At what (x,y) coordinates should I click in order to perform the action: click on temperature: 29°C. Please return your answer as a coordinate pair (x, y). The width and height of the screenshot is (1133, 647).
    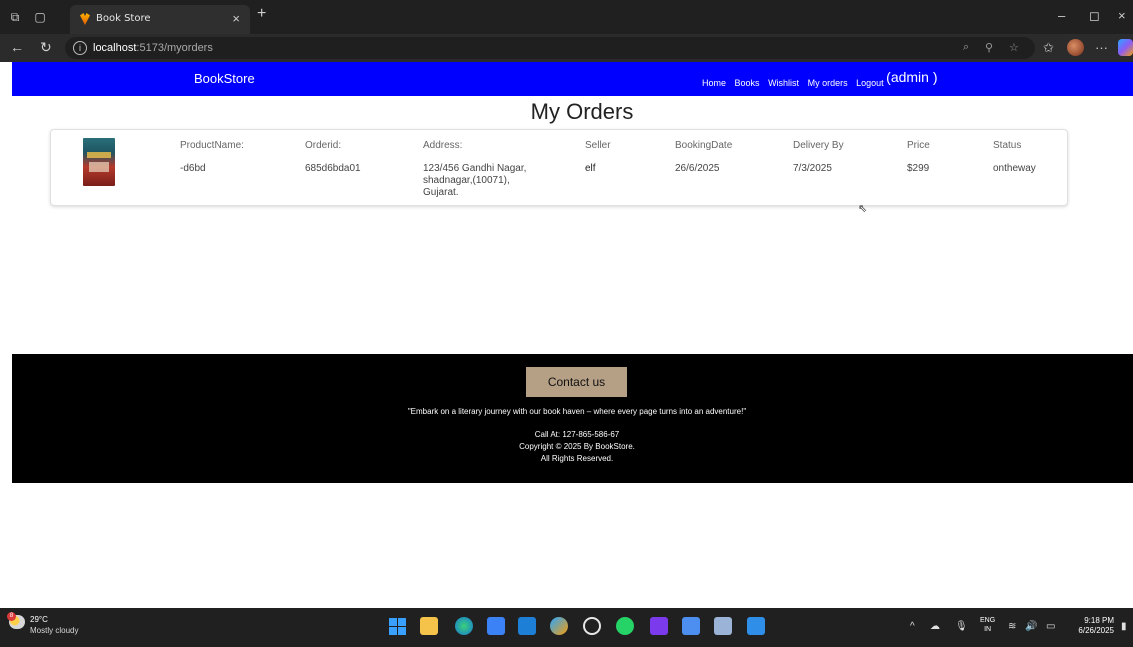
    Looking at the image, I should click on (39, 619).